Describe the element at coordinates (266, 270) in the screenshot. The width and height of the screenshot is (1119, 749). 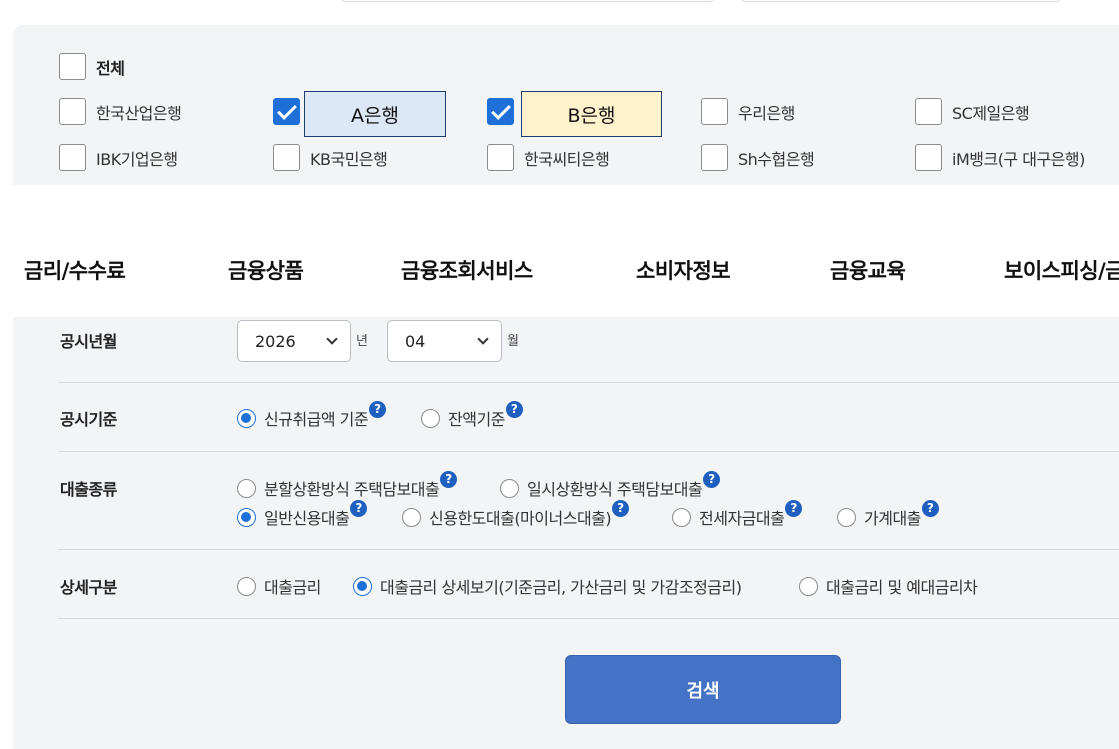
I see `nav-item-products: 금융상품` at that location.